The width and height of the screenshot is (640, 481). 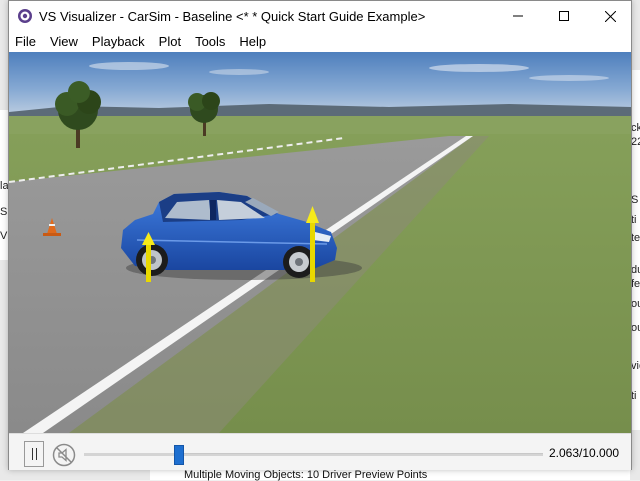 I want to click on background-text-fragment: ck, so click(x=635, y=128).